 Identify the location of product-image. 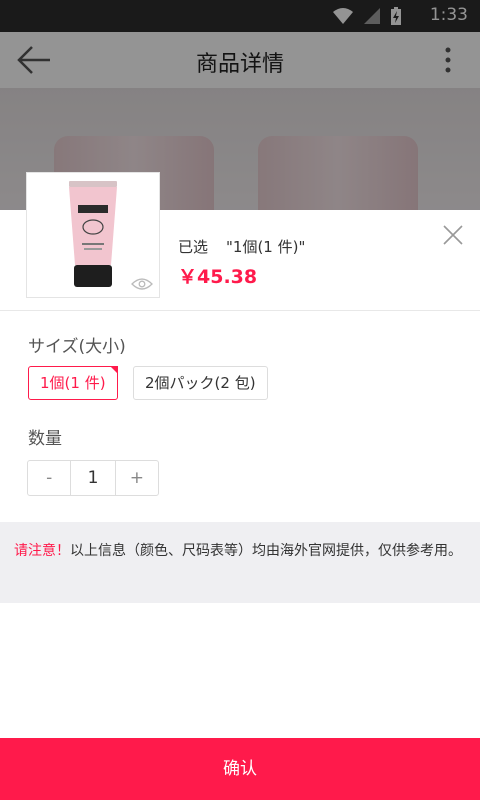
(93, 234).